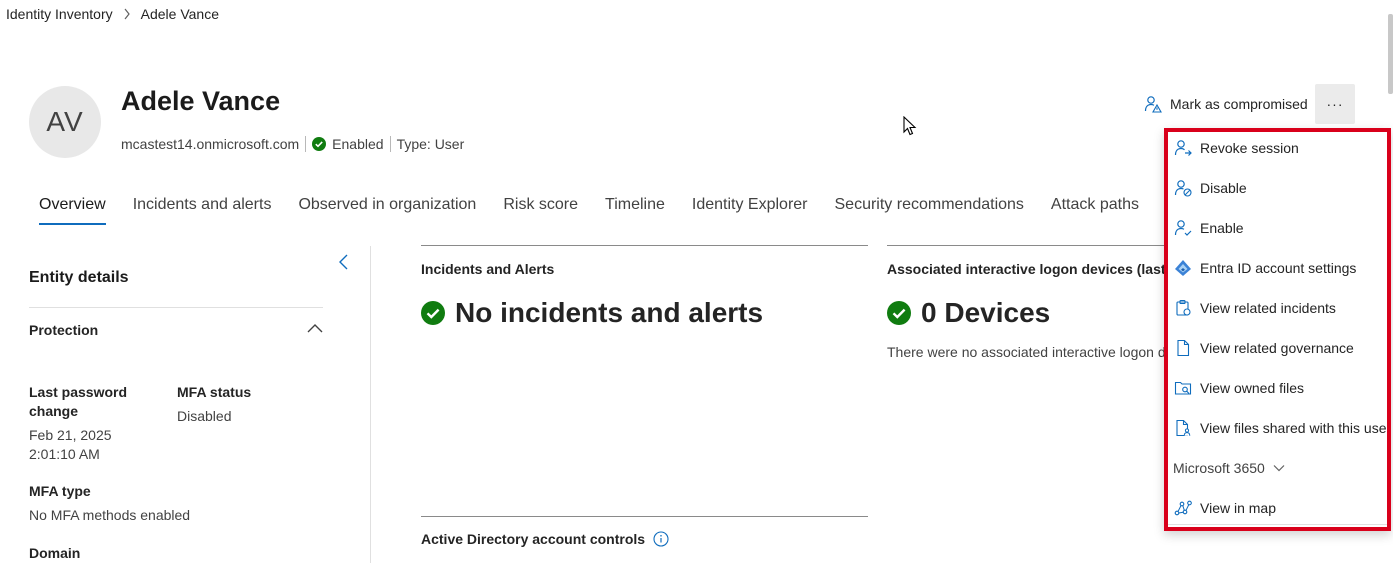 This screenshot has width=1393, height=563. What do you see at coordinates (315, 328) in the screenshot?
I see `chevron-up-icon` at bounding box center [315, 328].